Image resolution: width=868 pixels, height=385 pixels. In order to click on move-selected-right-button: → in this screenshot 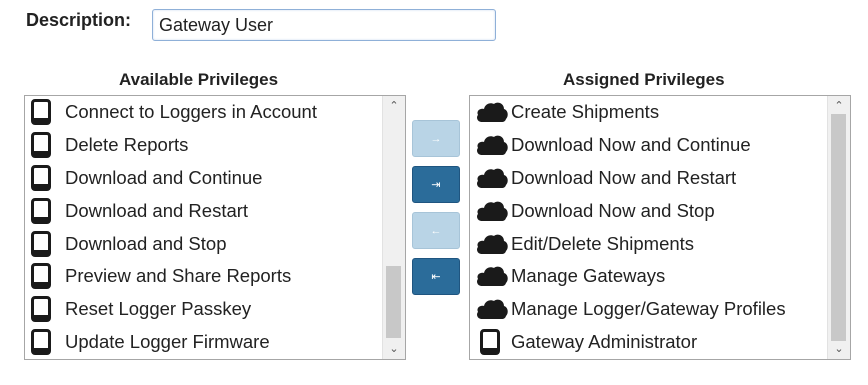, I will do `click(436, 138)`.